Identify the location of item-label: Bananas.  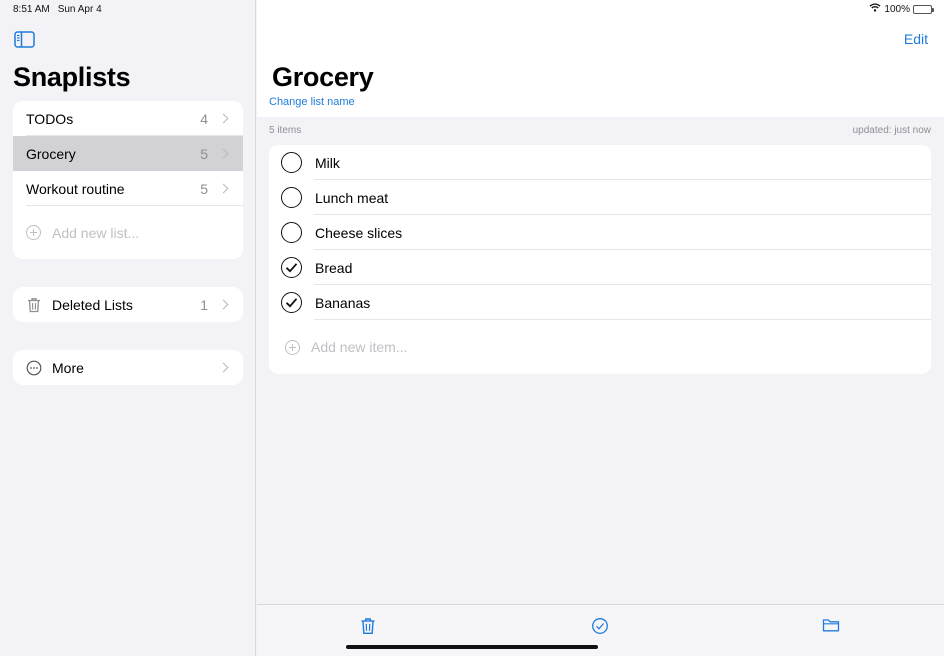
(343, 302).